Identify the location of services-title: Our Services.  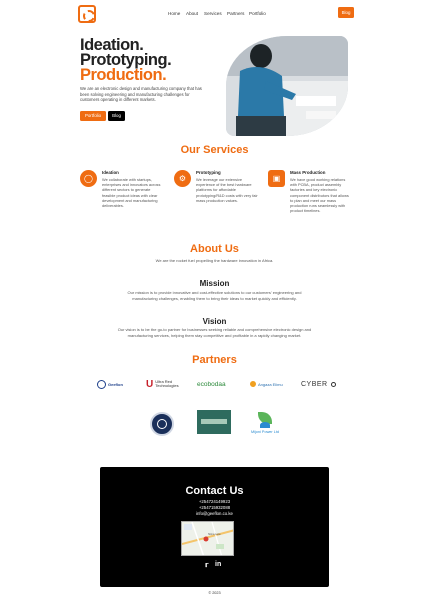
(214, 150).